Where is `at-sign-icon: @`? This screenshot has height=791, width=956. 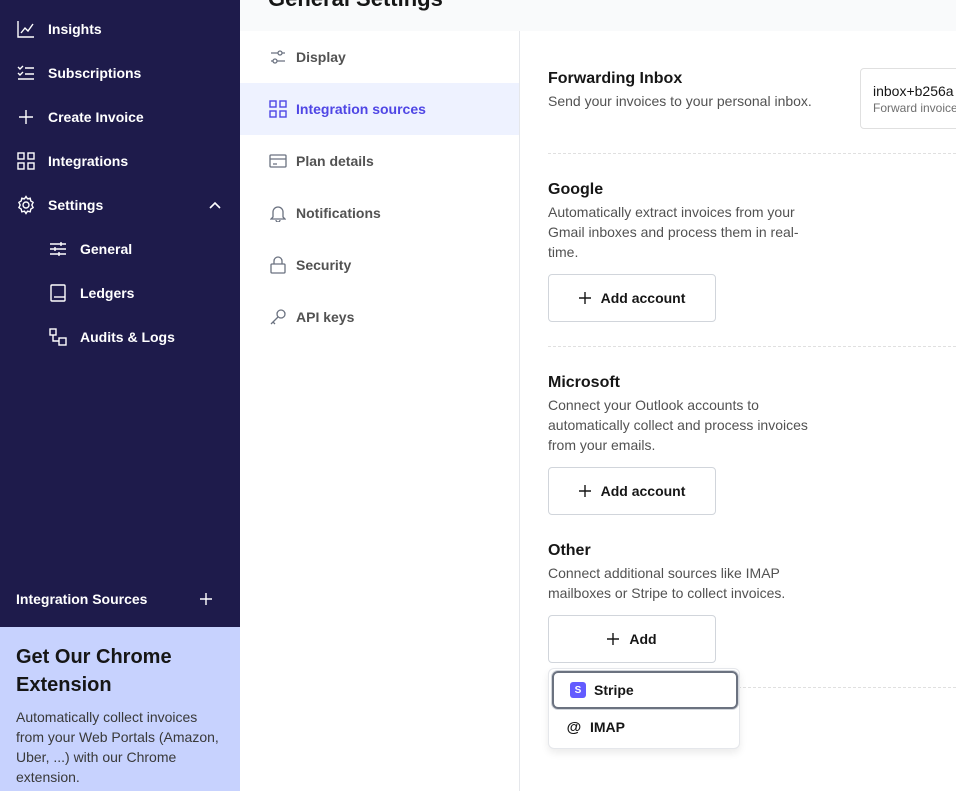
at-sign-icon: @ is located at coordinates (574, 727).